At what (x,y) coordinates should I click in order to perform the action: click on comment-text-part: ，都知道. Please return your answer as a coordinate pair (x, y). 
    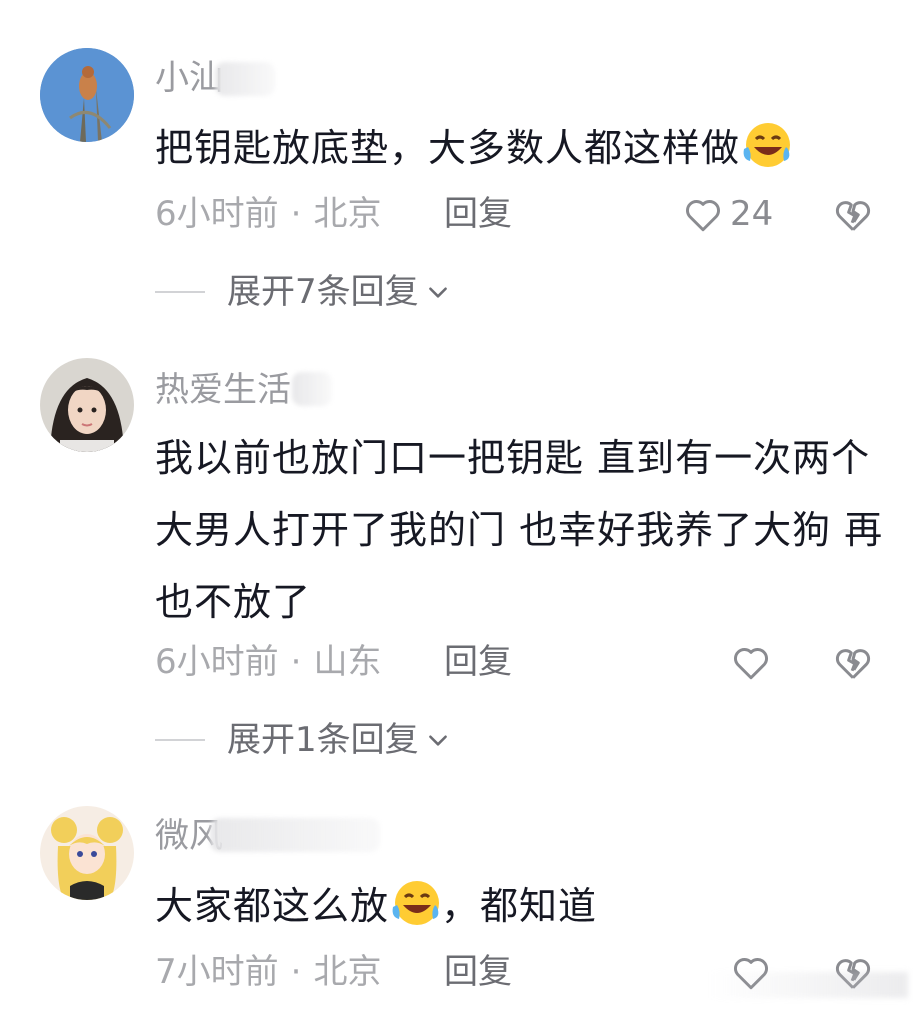
    Looking at the image, I should click on (519, 906).